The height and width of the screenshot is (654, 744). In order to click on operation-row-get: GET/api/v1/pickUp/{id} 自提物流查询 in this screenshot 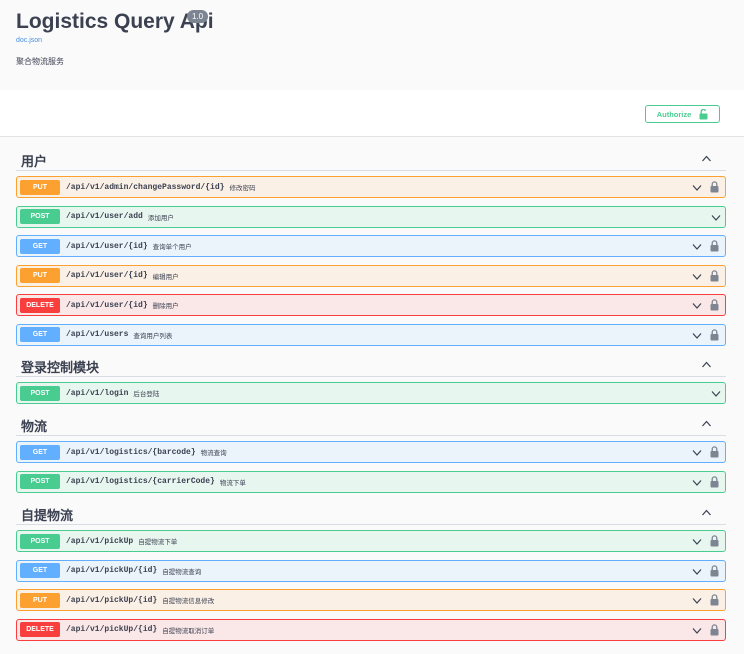, I will do `click(371, 570)`.